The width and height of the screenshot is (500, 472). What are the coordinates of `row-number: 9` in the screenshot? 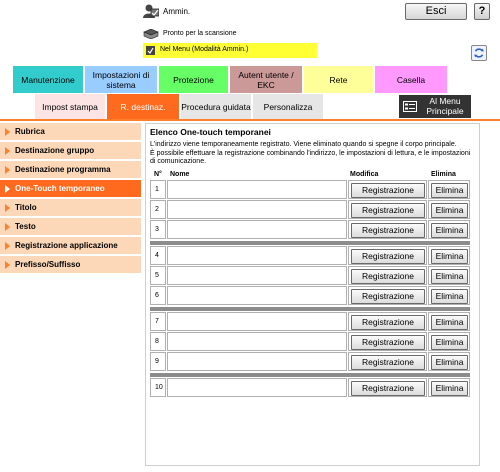 It's located at (157, 361).